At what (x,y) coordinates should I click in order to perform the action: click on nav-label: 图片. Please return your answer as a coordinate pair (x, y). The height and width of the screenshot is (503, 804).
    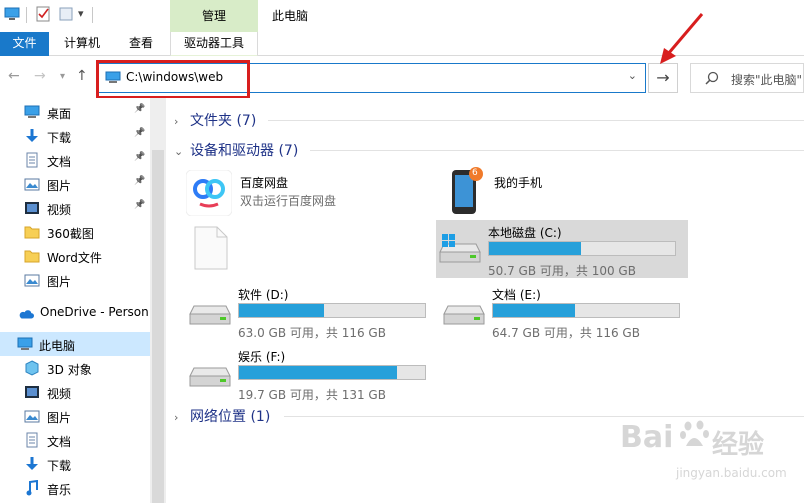
    Looking at the image, I should click on (59, 418).